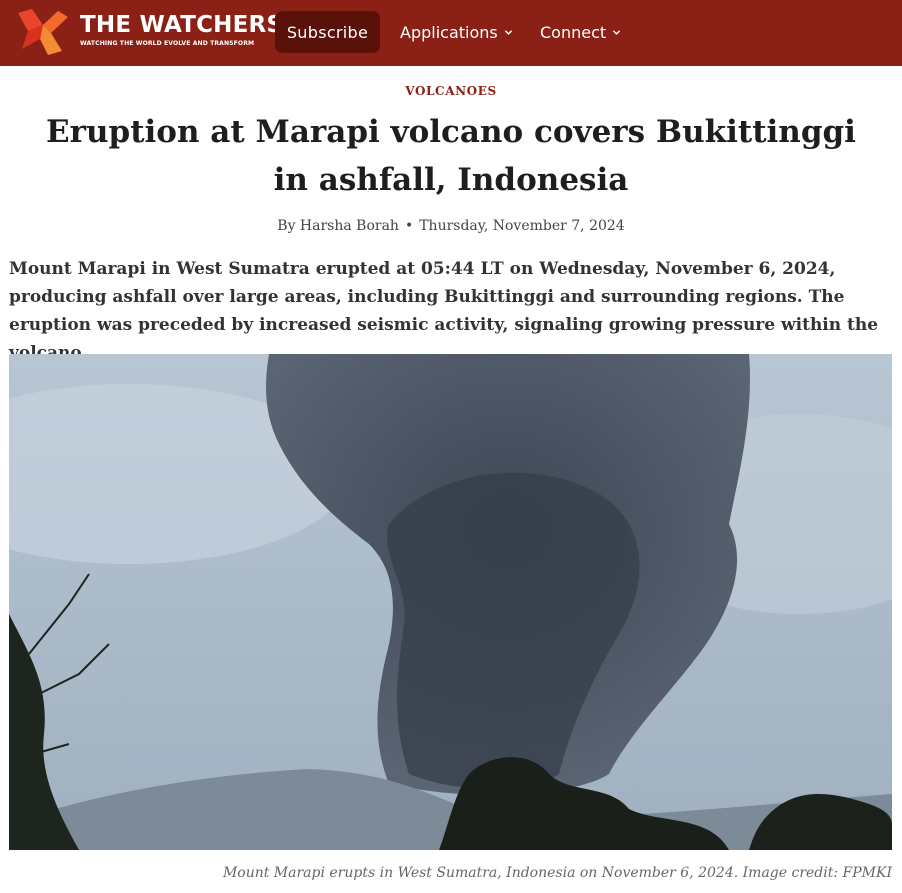 The image size is (902, 893). I want to click on subscribe-label: Subscribe, so click(327, 32).